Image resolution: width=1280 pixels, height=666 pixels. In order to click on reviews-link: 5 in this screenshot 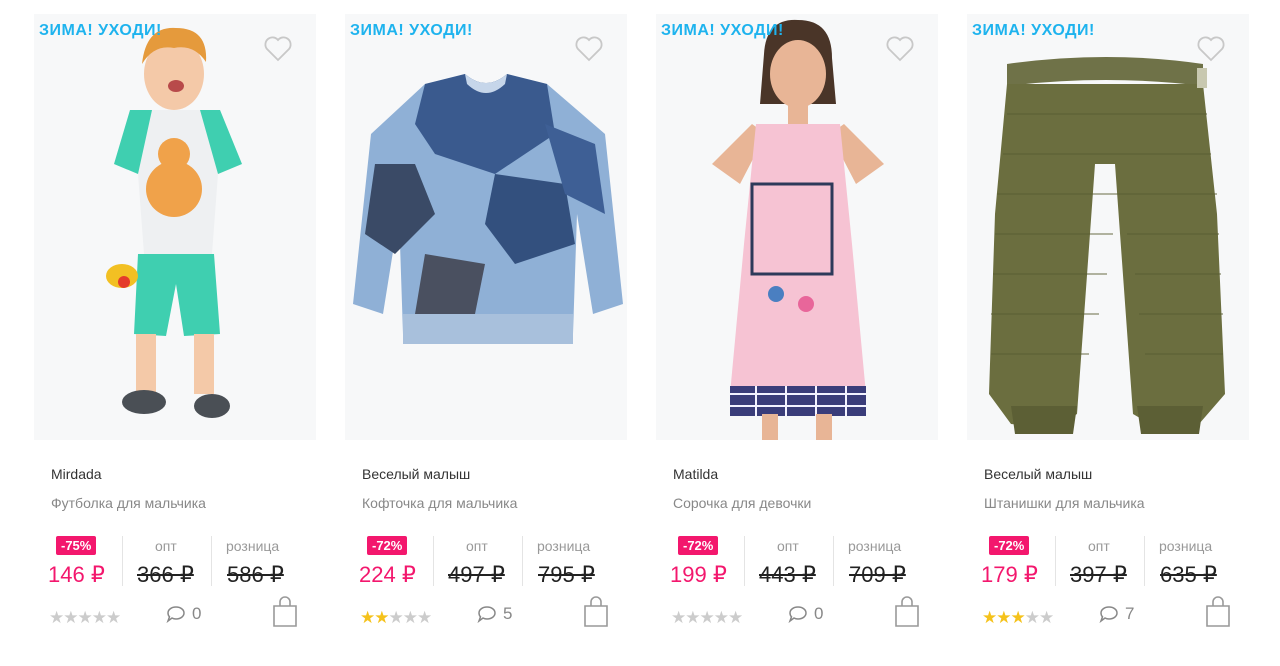, I will do `click(494, 614)`.